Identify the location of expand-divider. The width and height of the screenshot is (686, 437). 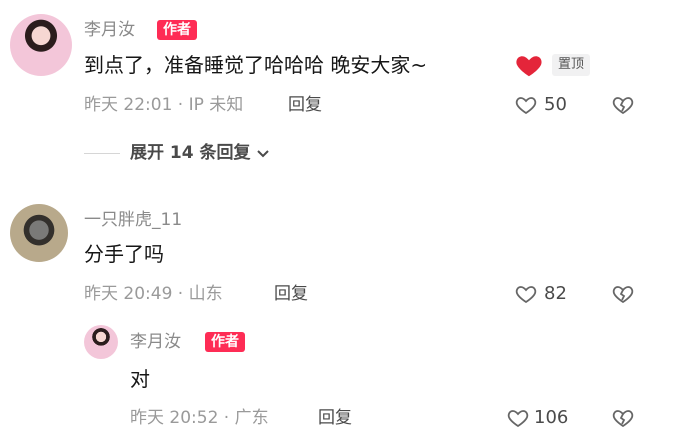
(102, 153).